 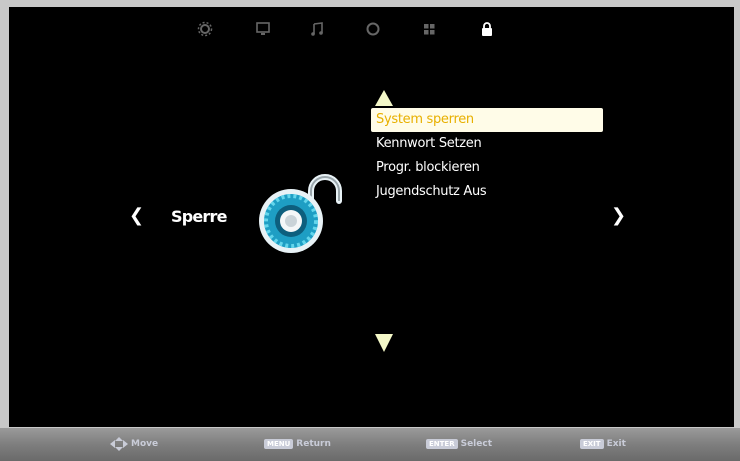 What do you see at coordinates (199, 216) in the screenshot?
I see `category-label: Sperre` at bounding box center [199, 216].